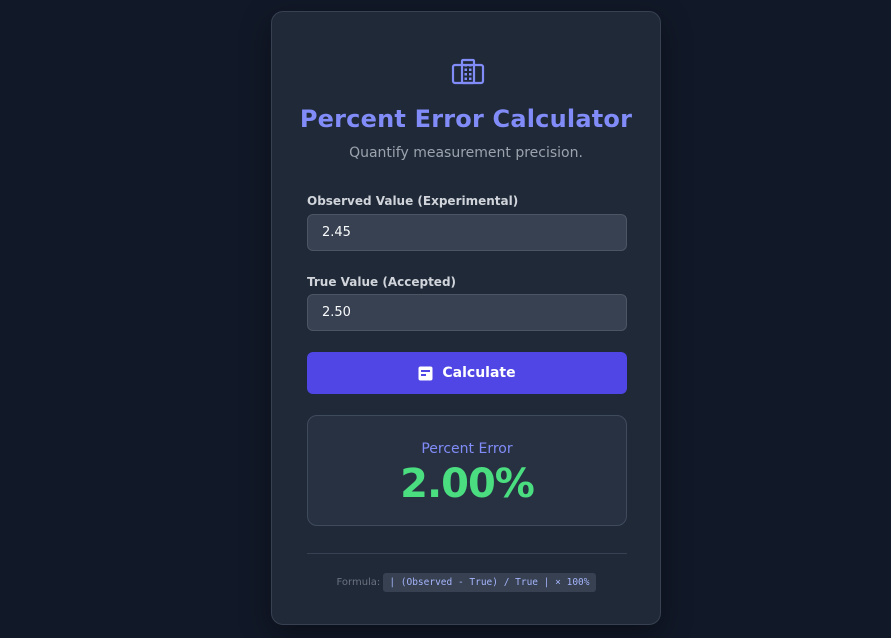  What do you see at coordinates (467, 553) in the screenshot?
I see `divider` at bounding box center [467, 553].